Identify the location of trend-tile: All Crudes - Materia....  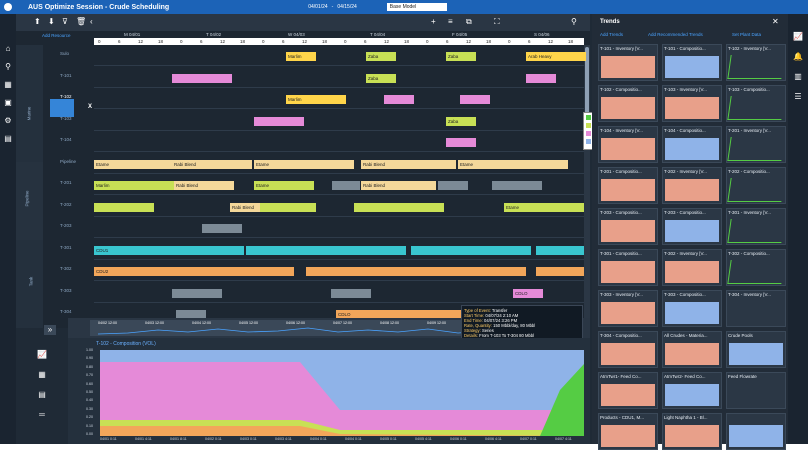
(692, 349).